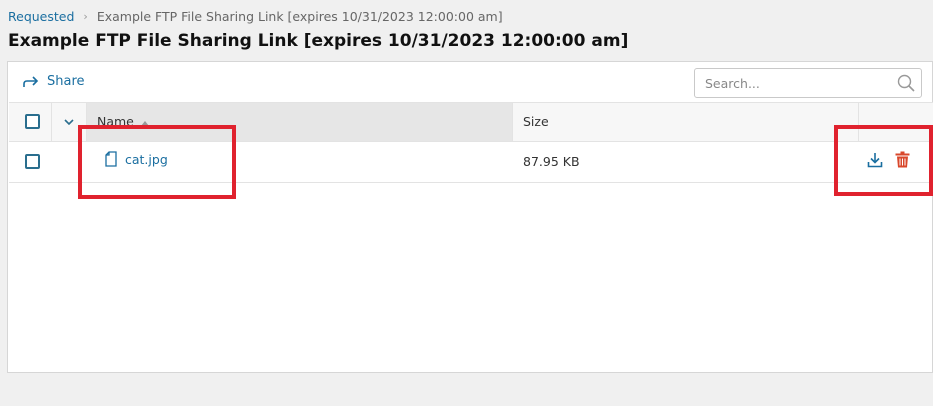  Describe the element at coordinates (66, 81) in the screenshot. I see `share-label: Share` at that location.